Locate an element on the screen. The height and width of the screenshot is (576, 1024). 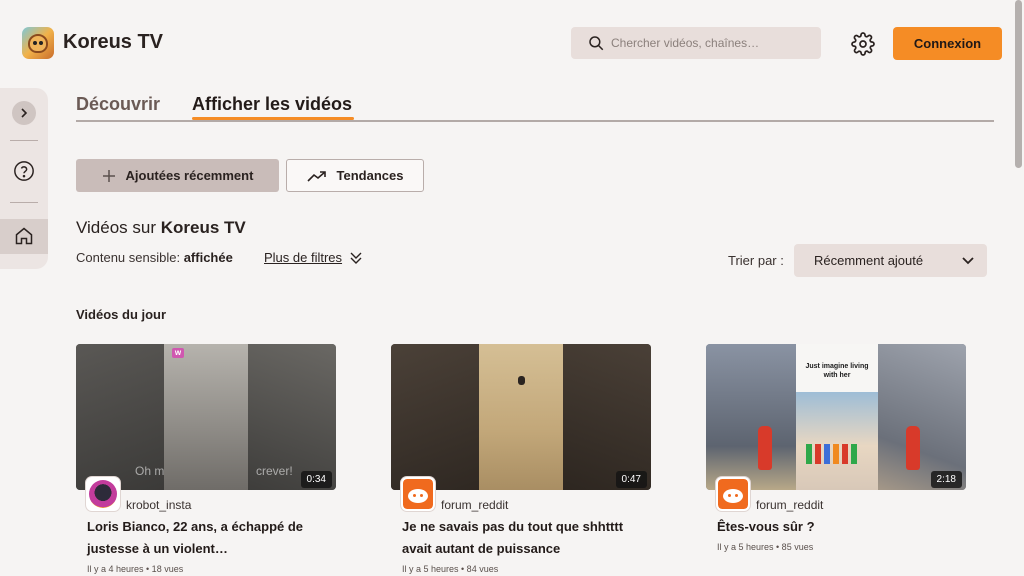
home-button is located at coordinates (24, 236).